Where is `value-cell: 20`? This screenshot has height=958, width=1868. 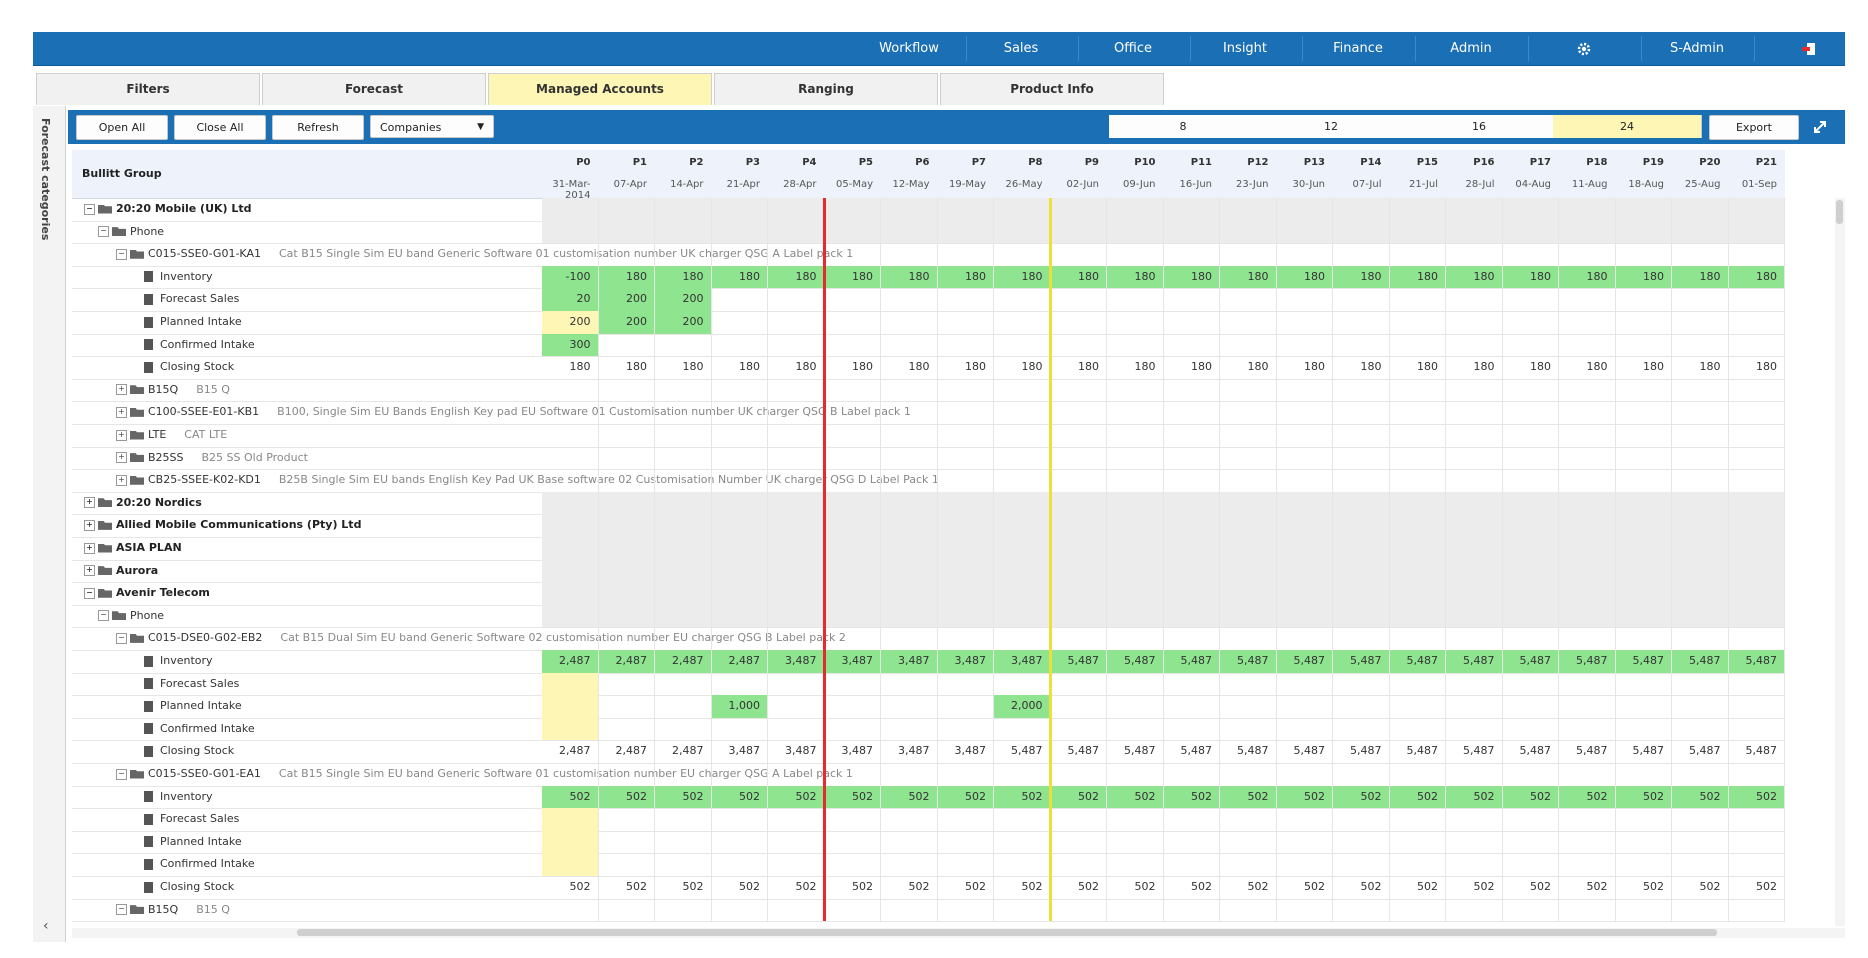
value-cell: 20 is located at coordinates (570, 299).